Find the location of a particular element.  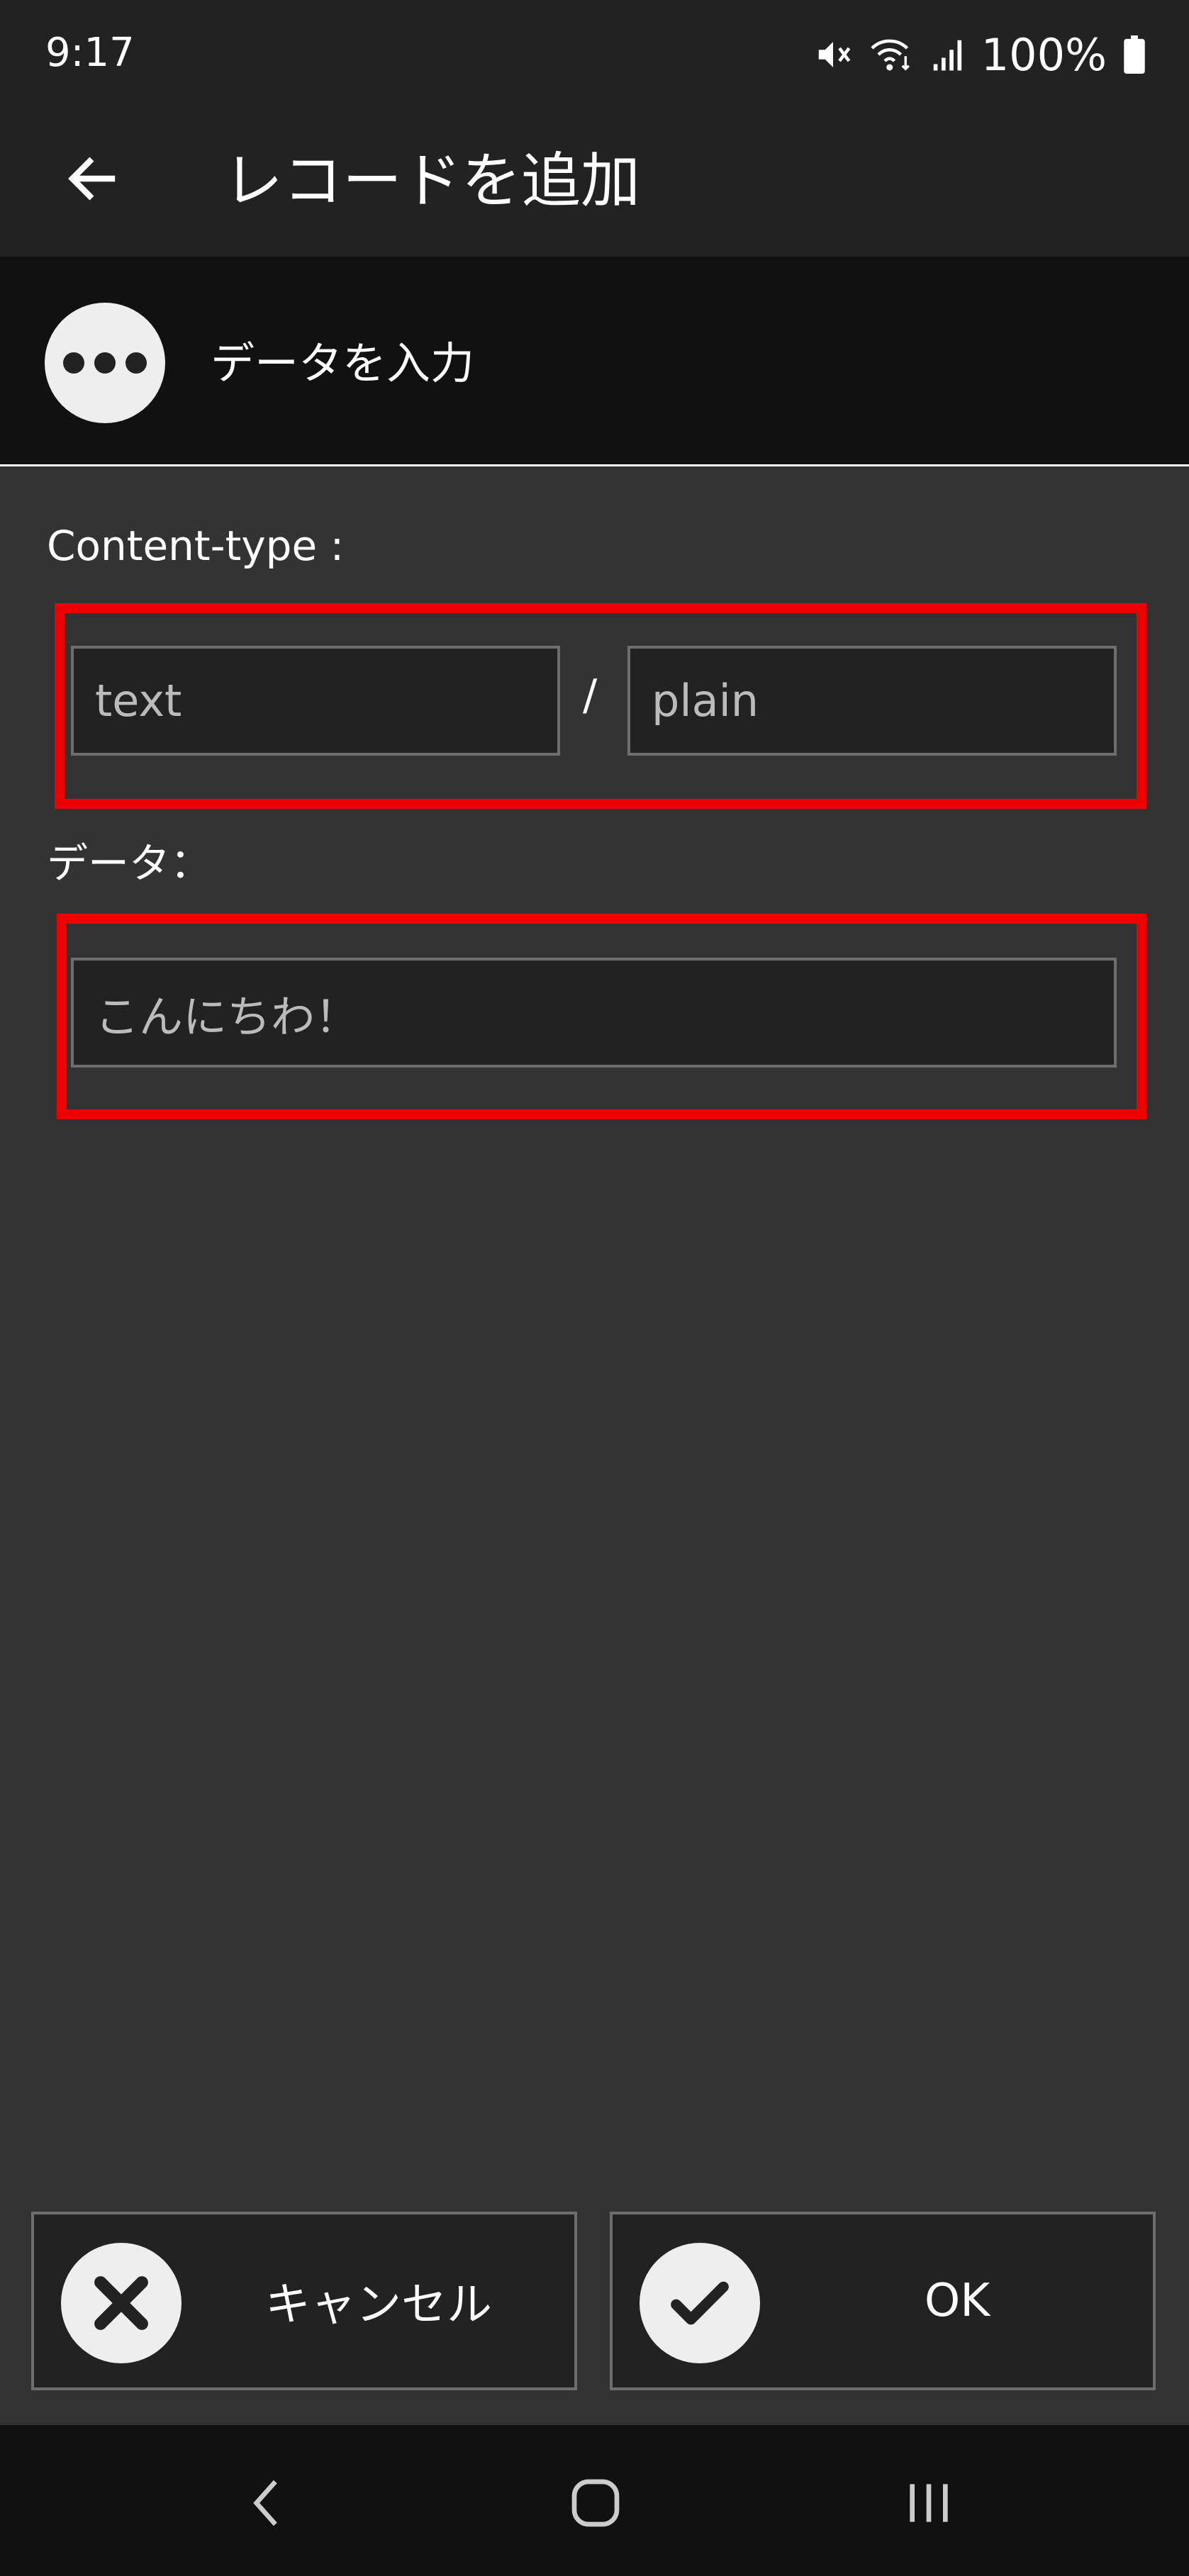

ok-button: OK is located at coordinates (883, 2301).